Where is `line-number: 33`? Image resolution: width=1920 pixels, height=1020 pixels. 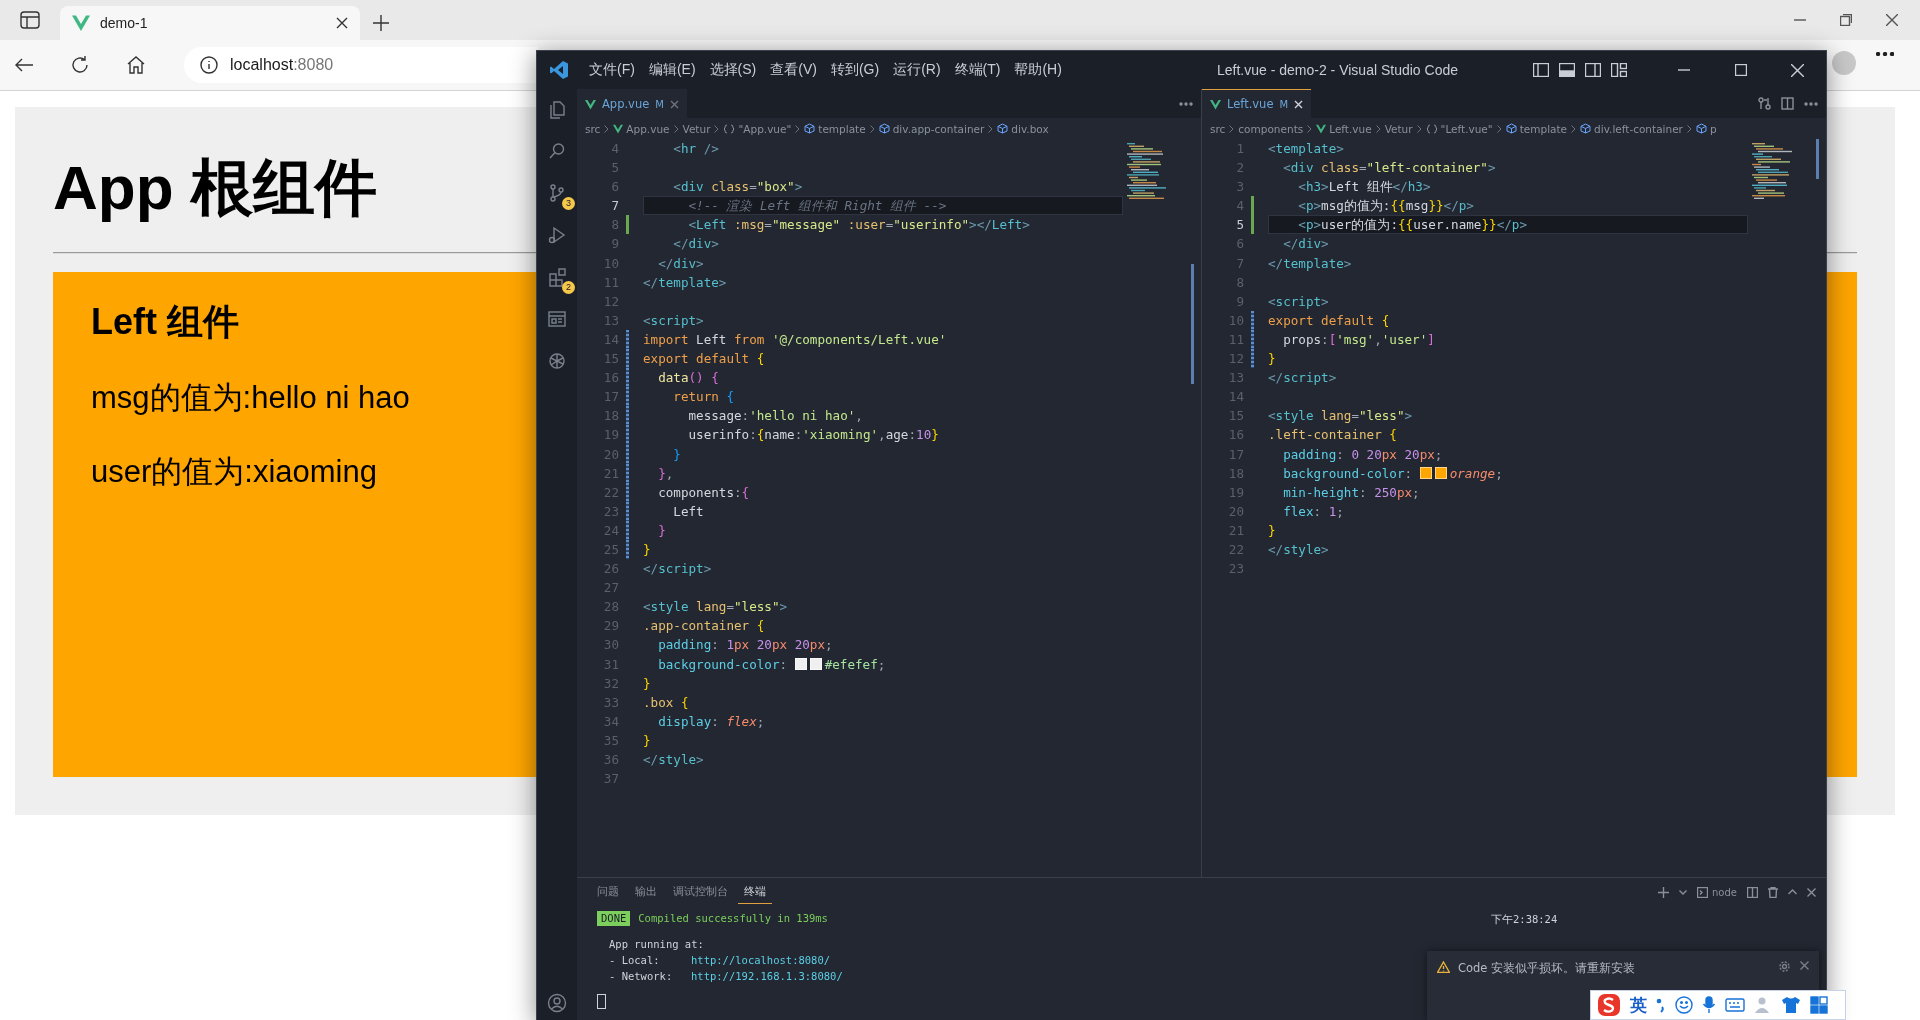
line-number: 33 is located at coordinates (610, 702).